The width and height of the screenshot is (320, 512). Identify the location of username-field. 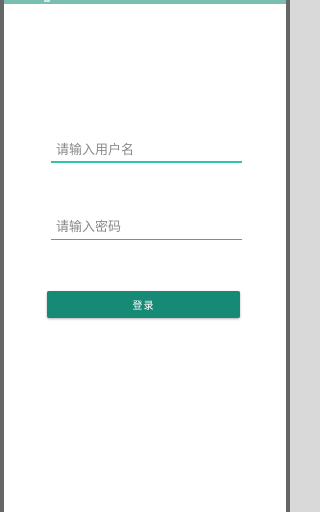
(146, 151).